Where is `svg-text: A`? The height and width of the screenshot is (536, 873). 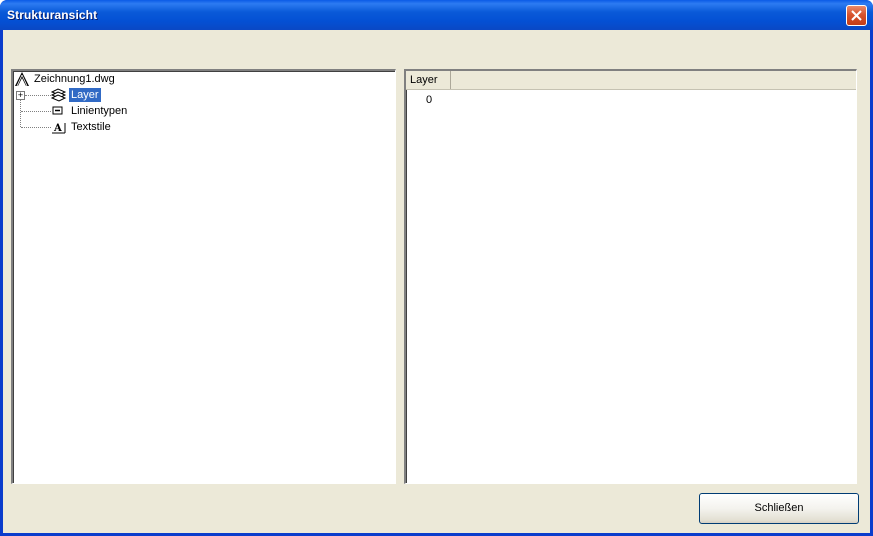
svg-text: A is located at coordinates (57, 128).